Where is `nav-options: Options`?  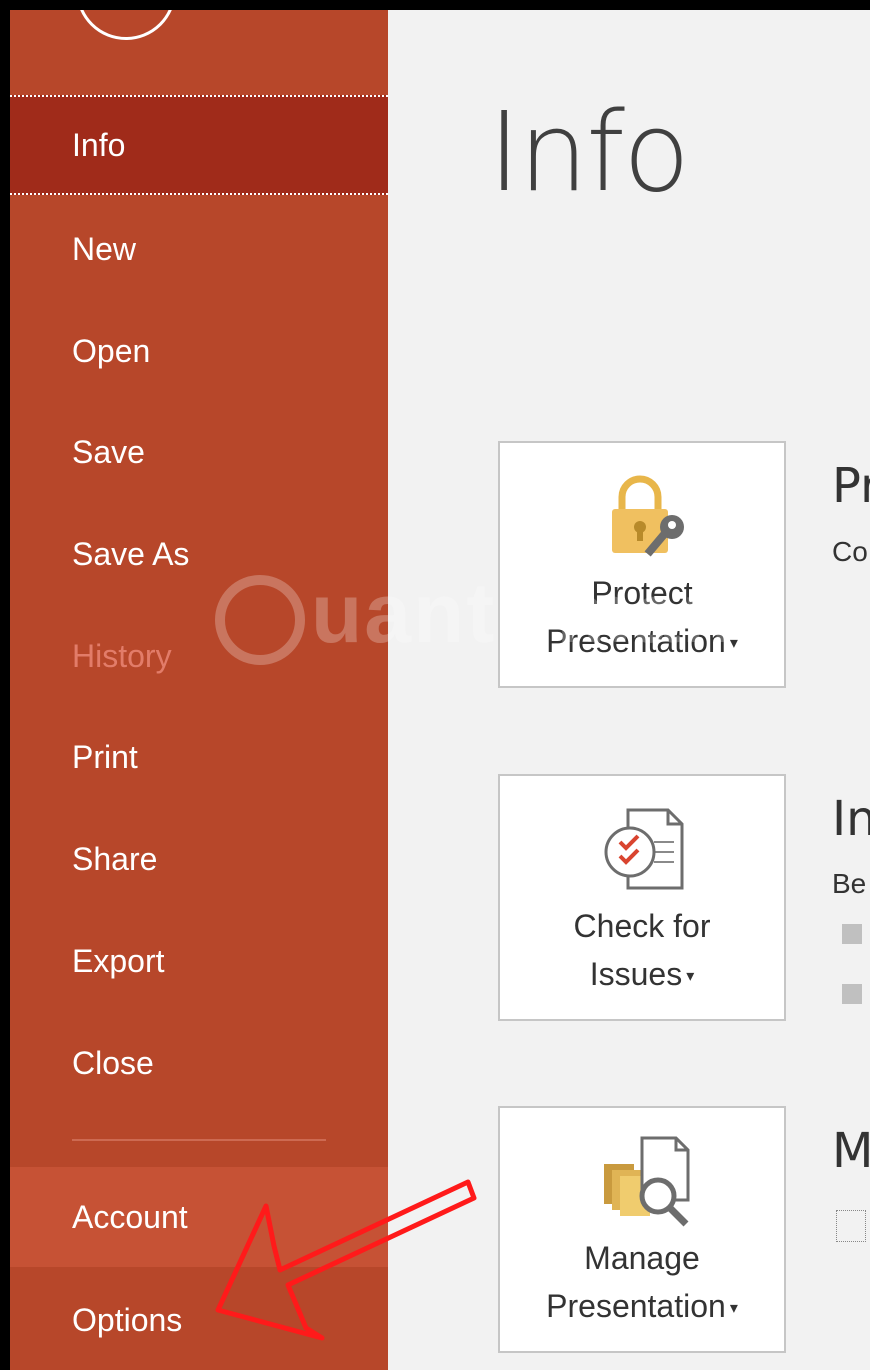
nav-options: Options is located at coordinates (199, 1320).